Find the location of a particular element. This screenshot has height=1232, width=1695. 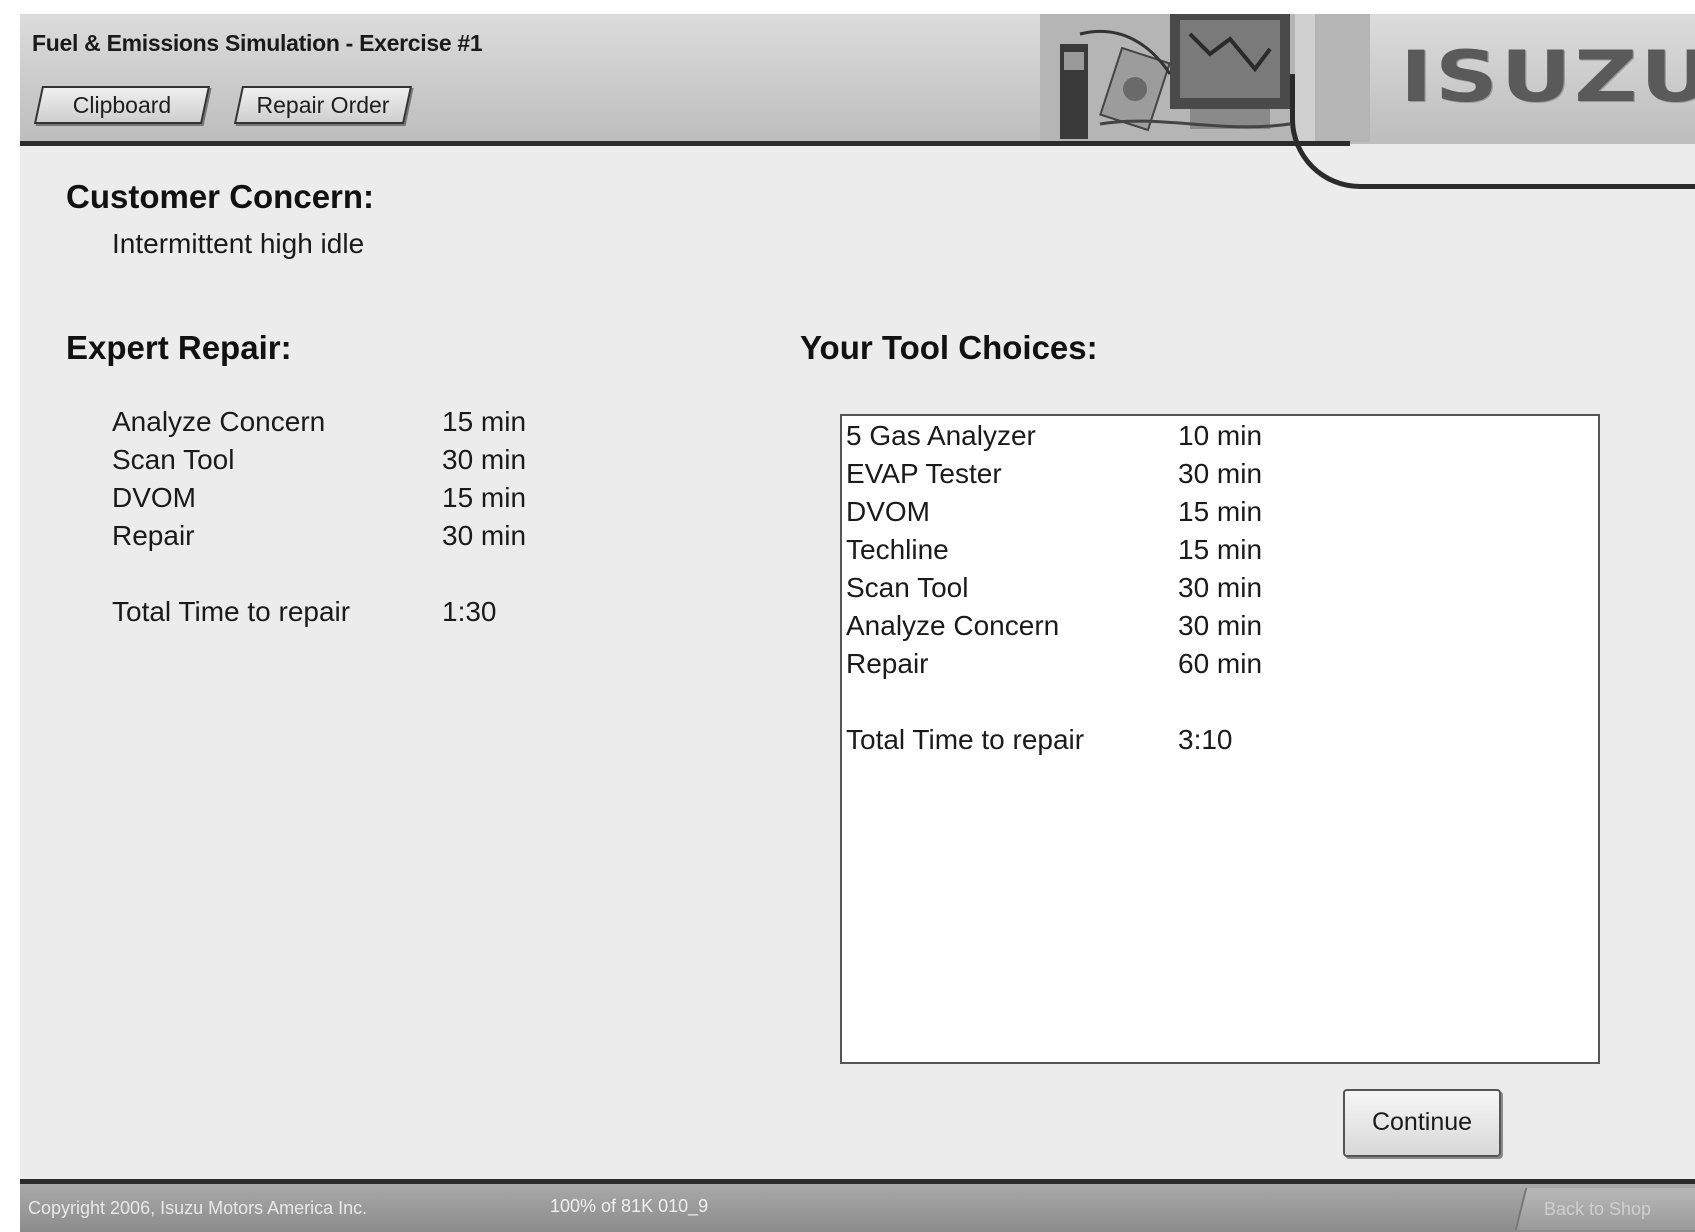

expert-repair-heading: Expert Repair: is located at coordinates (179, 347).